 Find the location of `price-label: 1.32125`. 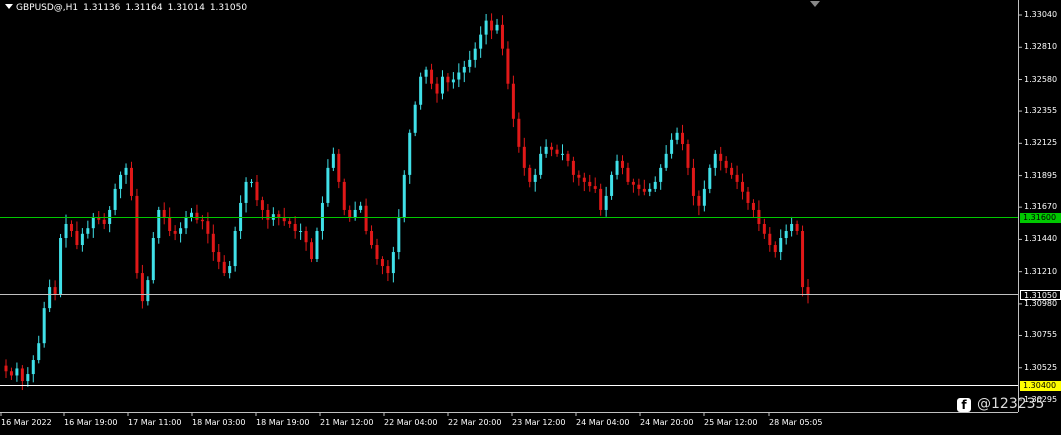

price-label: 1.32125 is located at coordinates (1041, 143).